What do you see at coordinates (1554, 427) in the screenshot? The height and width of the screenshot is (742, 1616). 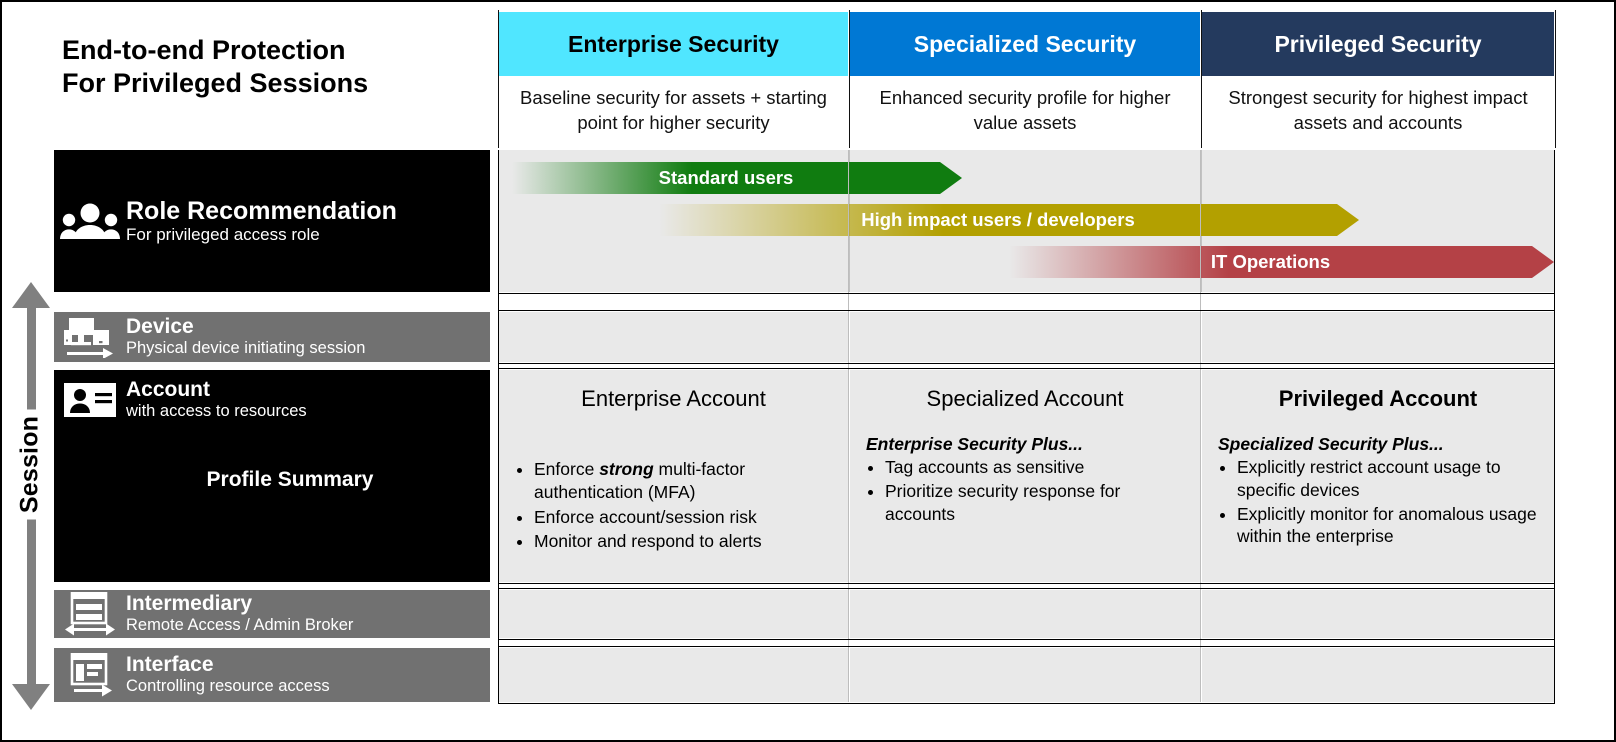 I see `grid-sep-right` at bounding box center [1554, 427].